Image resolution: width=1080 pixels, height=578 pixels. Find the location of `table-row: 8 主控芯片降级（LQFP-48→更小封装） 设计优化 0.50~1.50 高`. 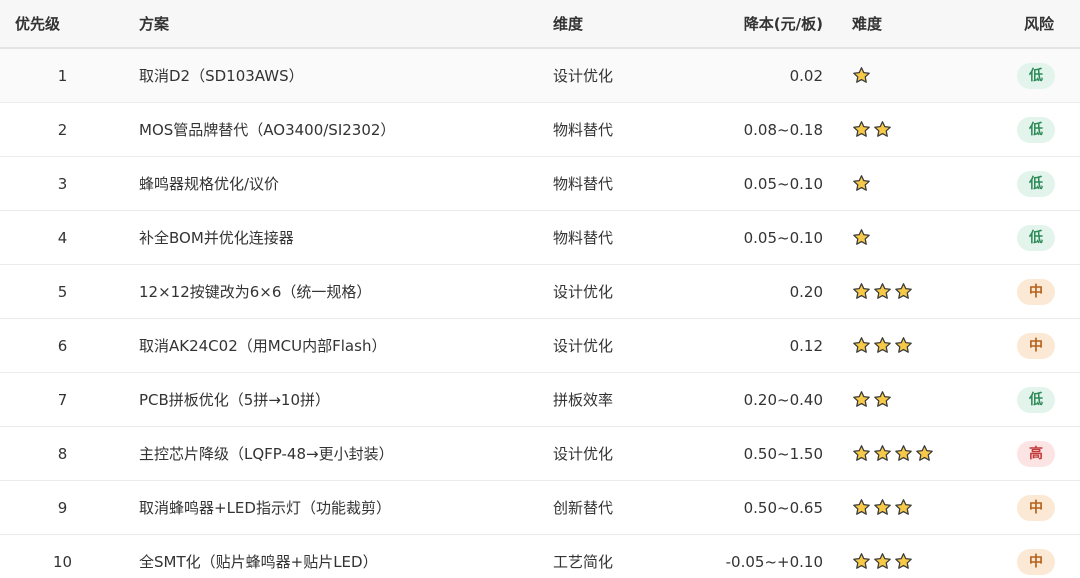

table-row: 8 主控芯片降级（LQFP-48→更小封装） 设计优化 0.50~1.50 高 is located at coordinates (540, 453).